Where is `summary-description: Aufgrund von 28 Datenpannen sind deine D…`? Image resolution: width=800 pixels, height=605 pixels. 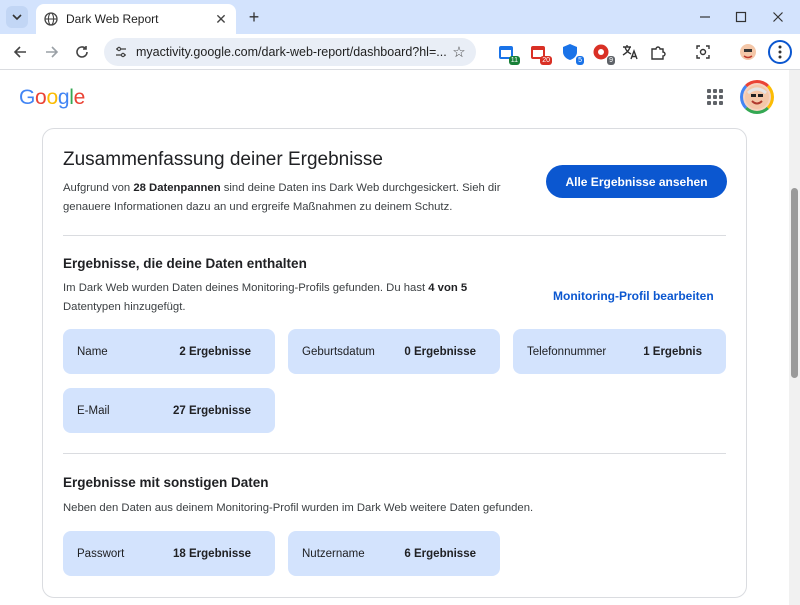 summary-description: Aufgrund von 28 Datenpannen sind deine D… is located at coordinates (282, 197).